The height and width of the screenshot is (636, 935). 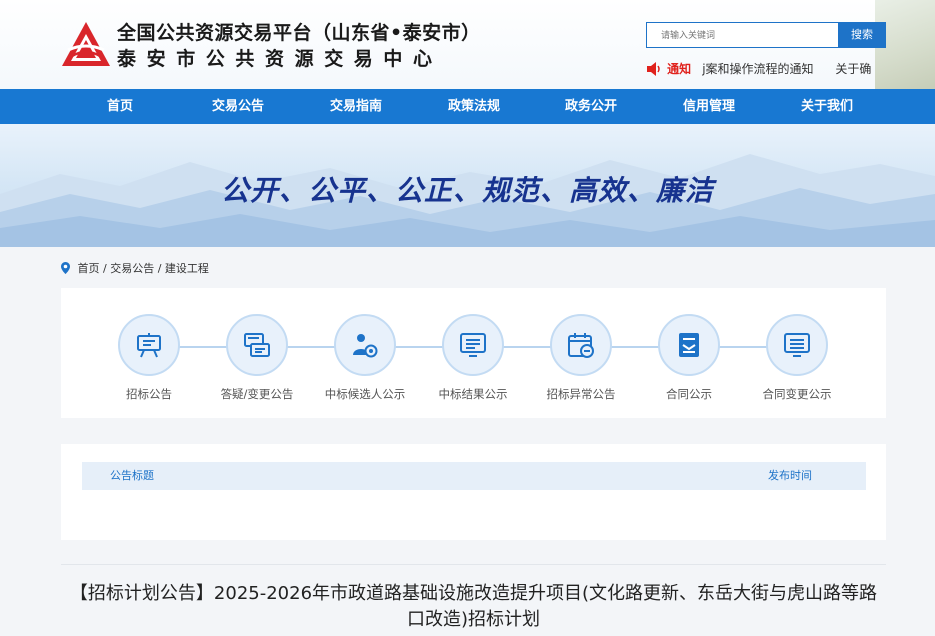 I want to click on nav-item-policy: 政策法规, so click(x=474, y=106).